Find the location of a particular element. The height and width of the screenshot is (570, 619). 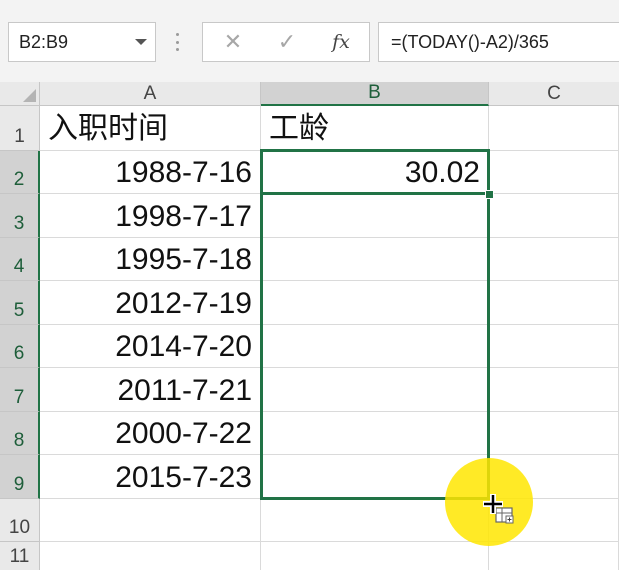

cell-c4 is located at coordinates (554, 259).